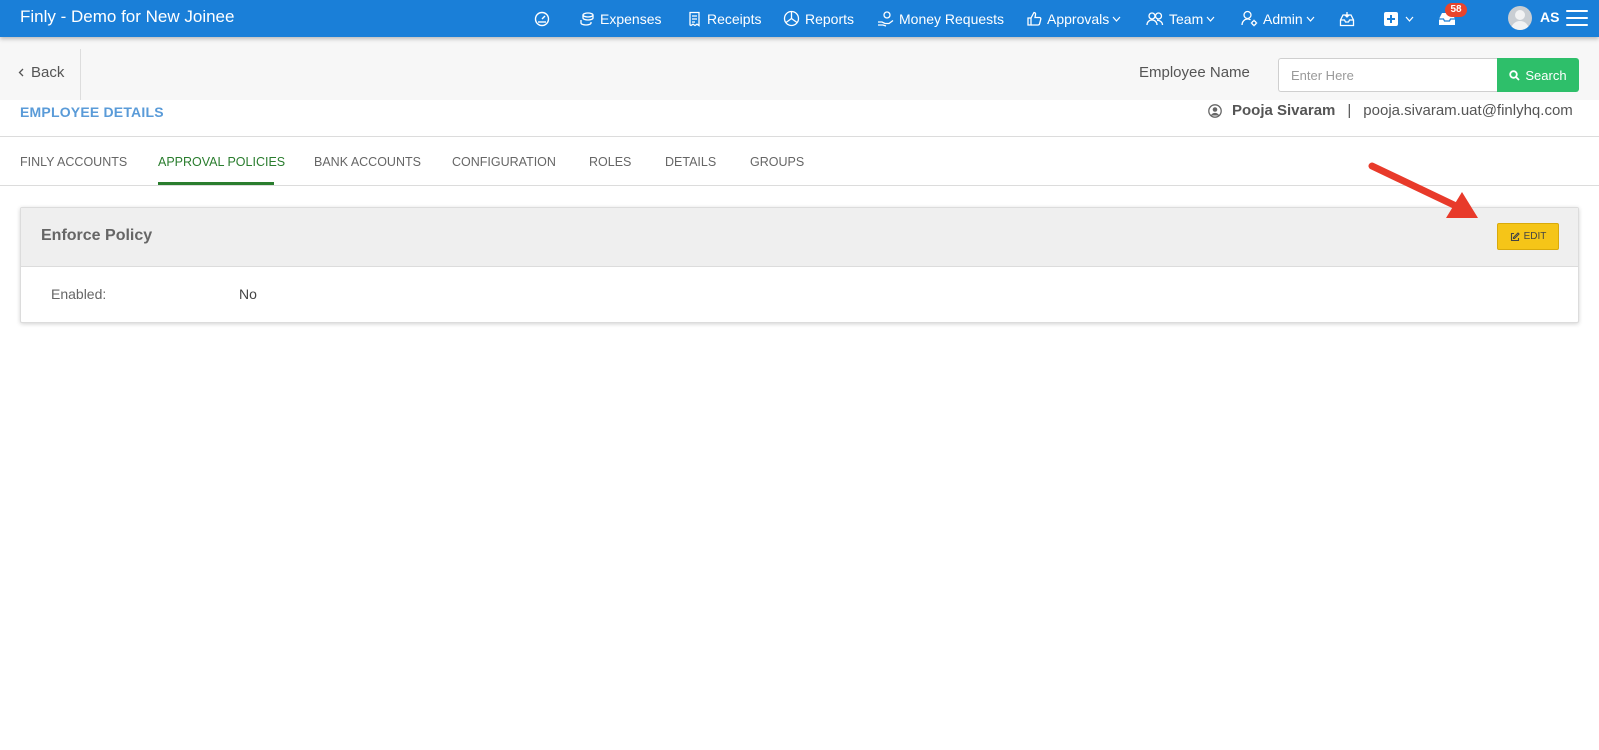 This screenshot has height=750, width=1599. Describe the element at coordinates (1456, 10) in the screenshot. I see `notification-count-badge: 58` at that location.